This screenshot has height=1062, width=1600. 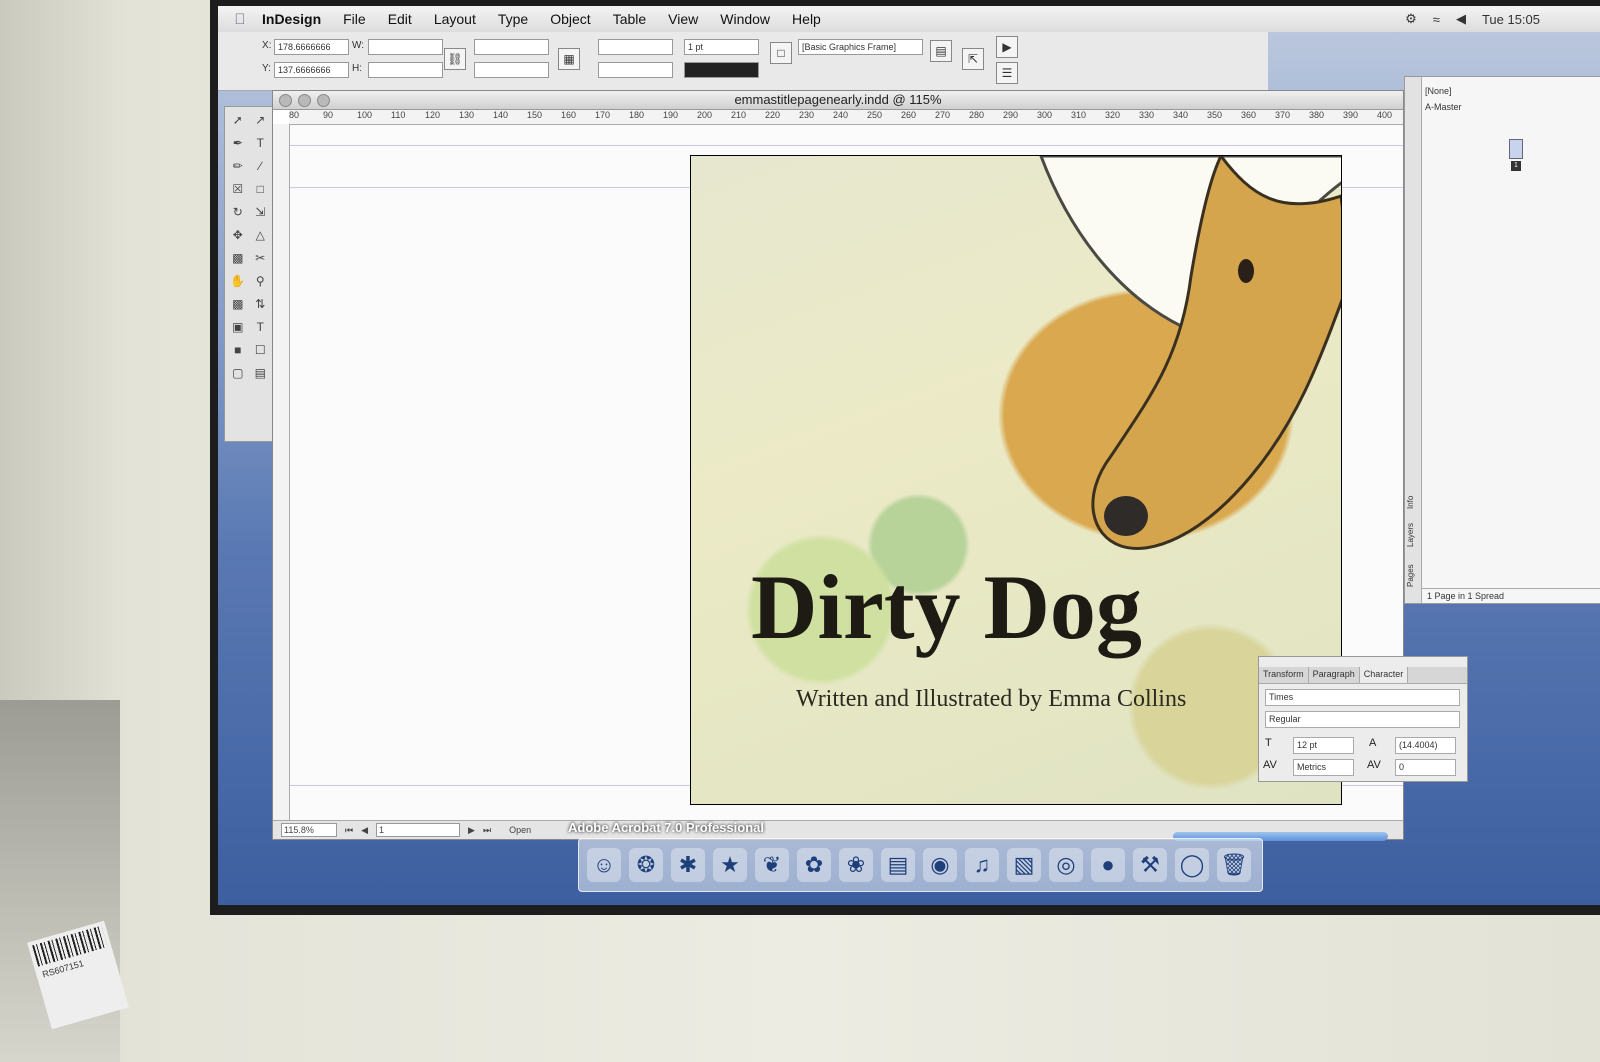 What do you see at coordinates (1284, 675) in the screenshot?
I see `tab-transform: Transform` at bounding box center [1284, 675].